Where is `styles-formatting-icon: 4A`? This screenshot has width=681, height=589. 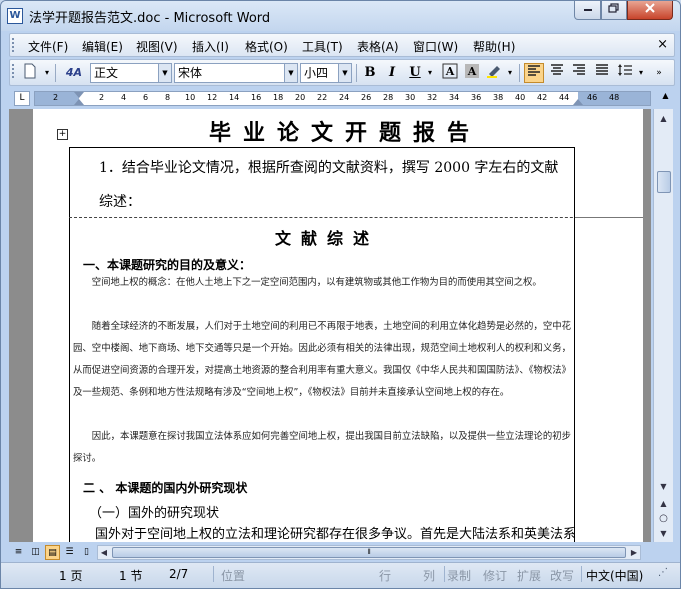
styles-formatting-icon: 4A is located at coordinates (74, 73).